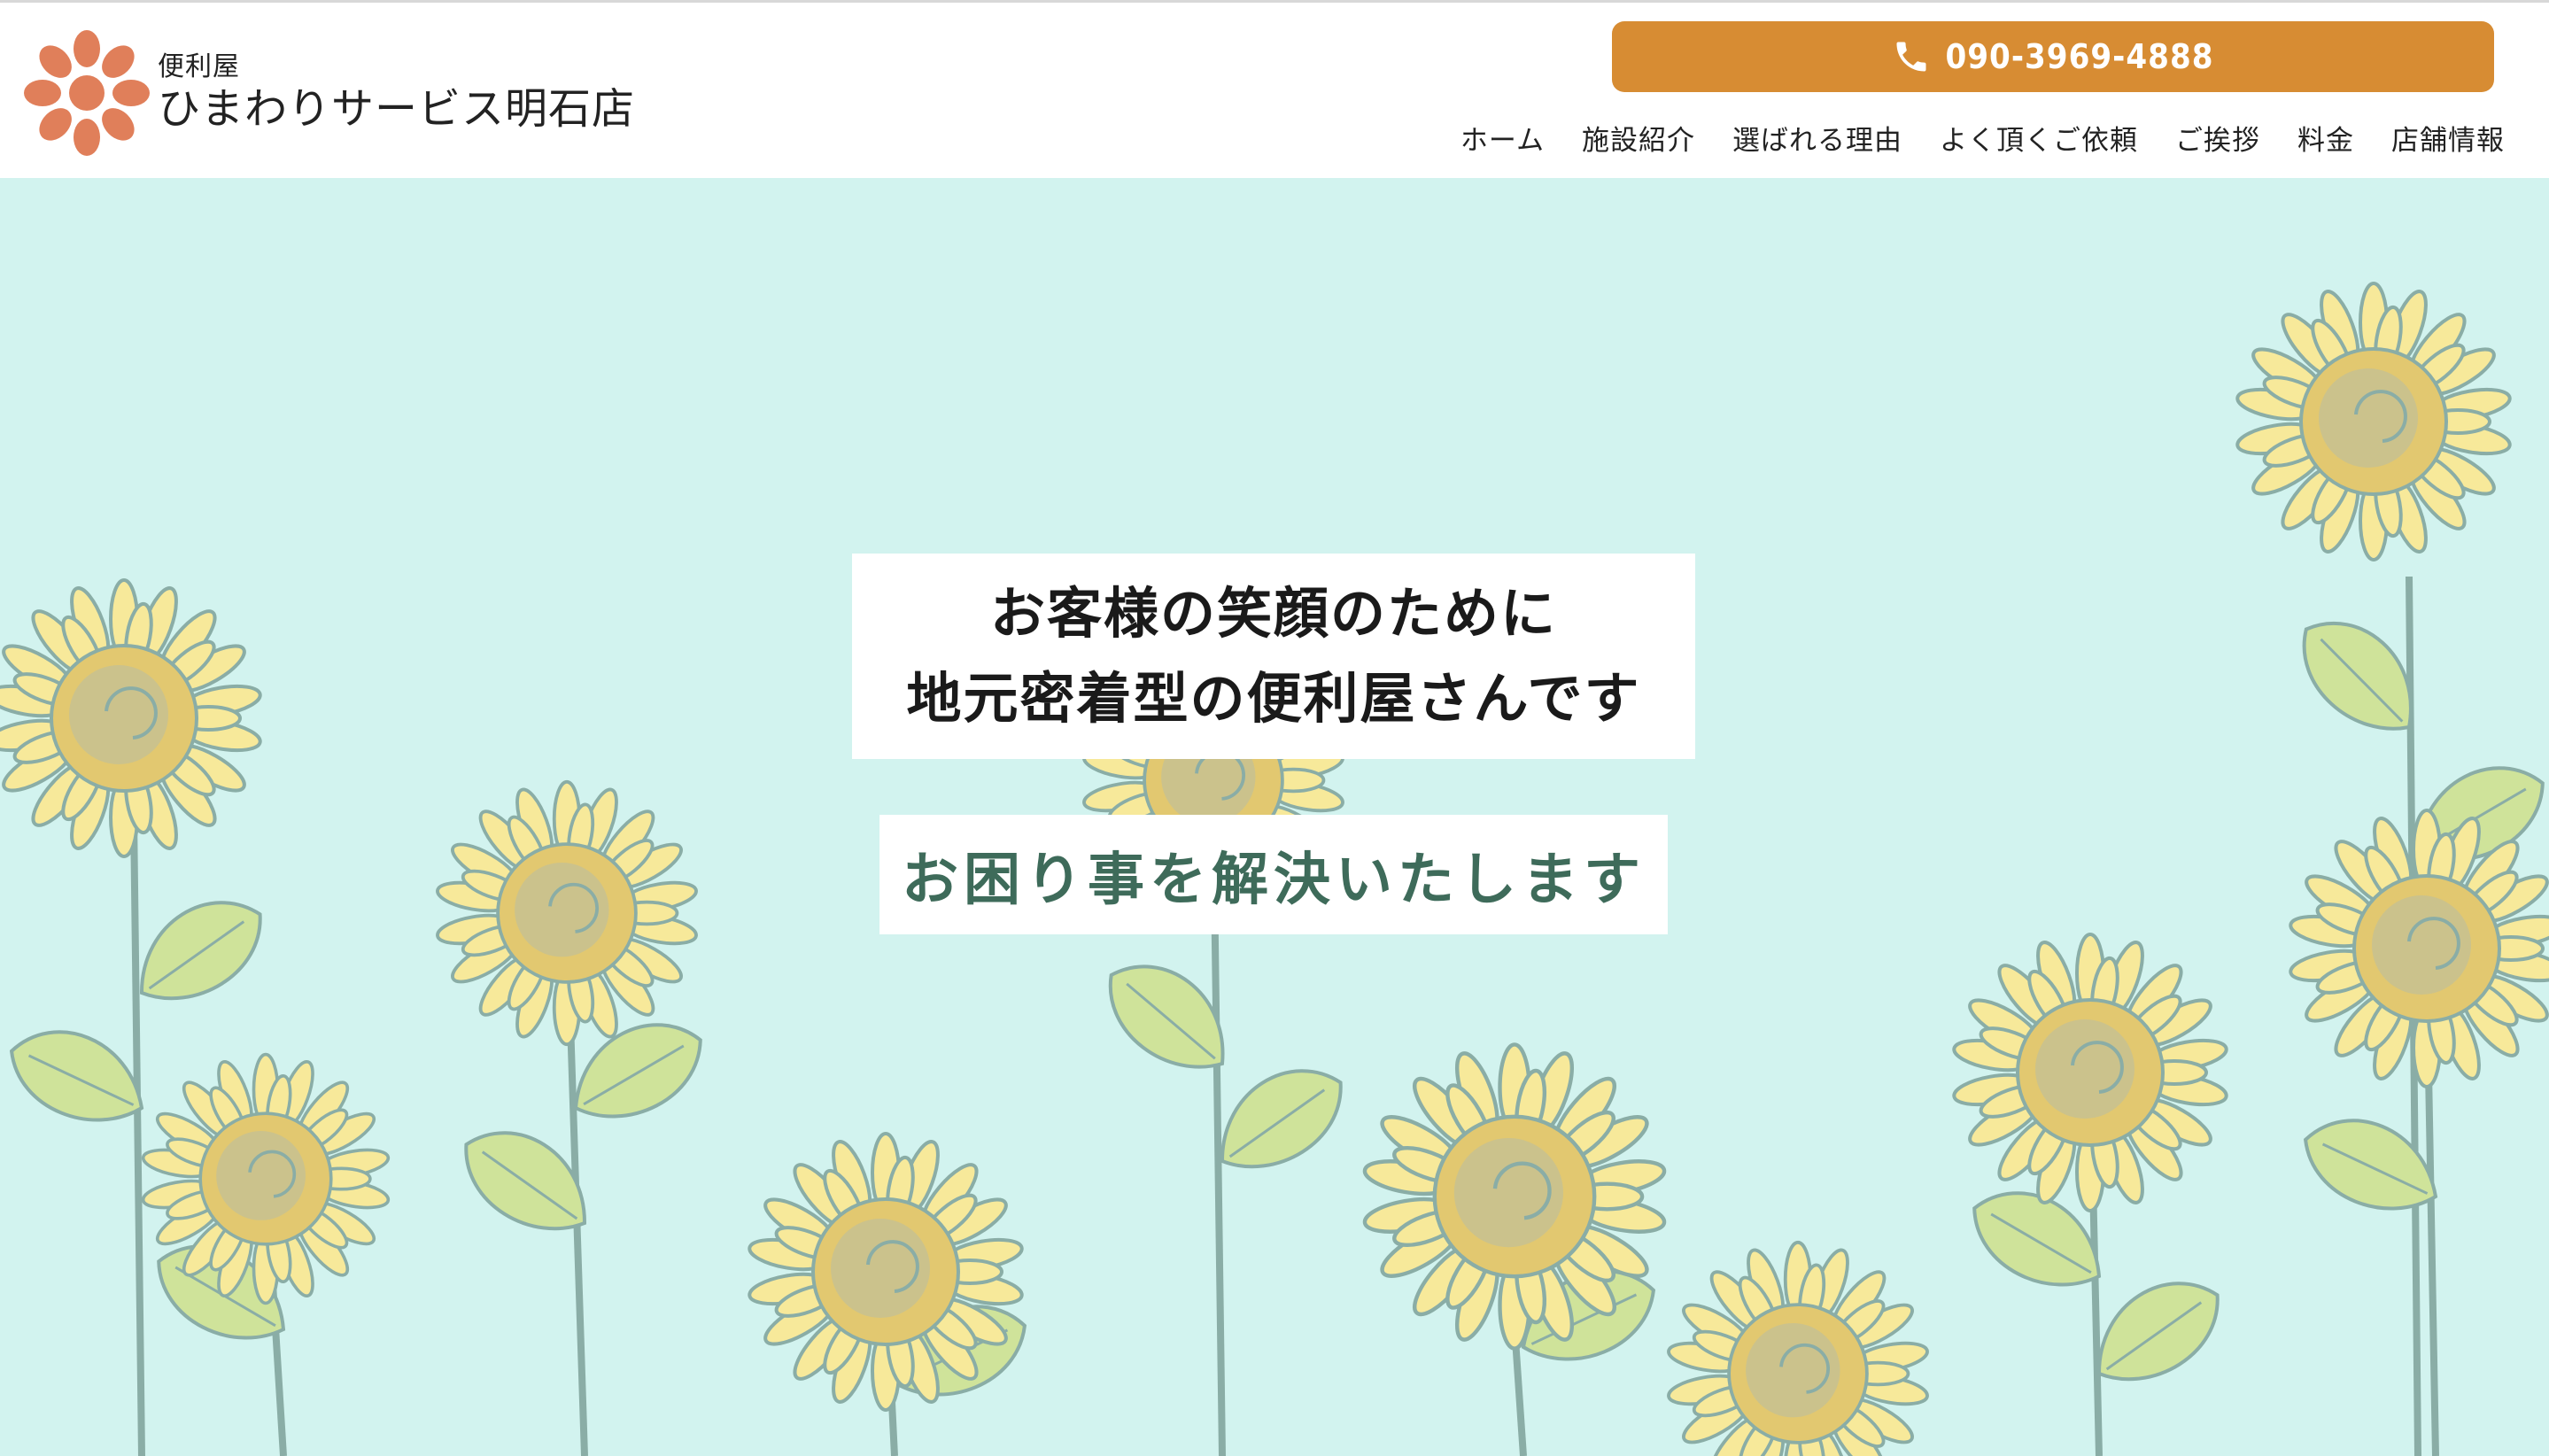 The image size is (2549, 1456). What do you see at coordinates (1502, 138) in the screenshot?
I see `nav-home: ホーム` at bounding box center [1502, 138].